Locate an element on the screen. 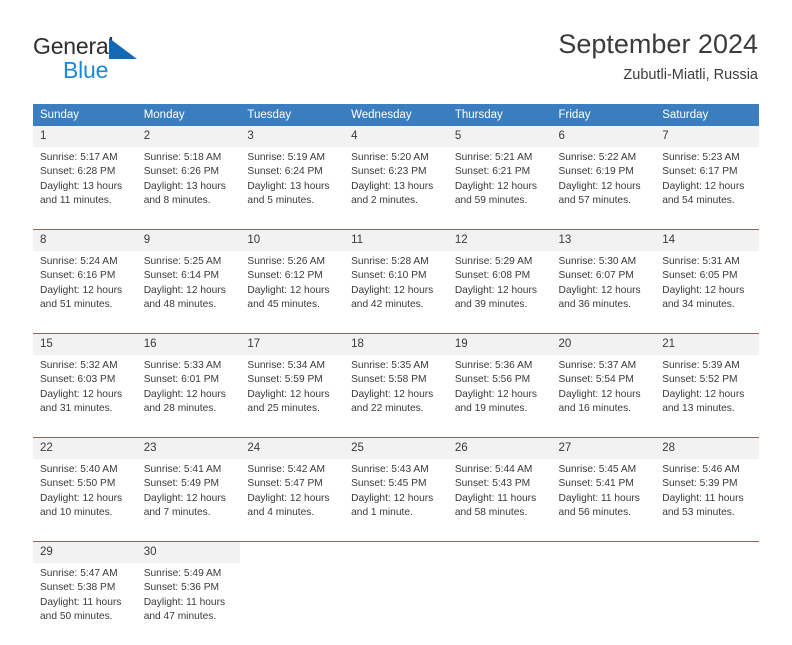 The width and height of the screenshot is (792, 645). sunrise-text: Sunrise: 5:44 AM is located at coordinates (493, 469).